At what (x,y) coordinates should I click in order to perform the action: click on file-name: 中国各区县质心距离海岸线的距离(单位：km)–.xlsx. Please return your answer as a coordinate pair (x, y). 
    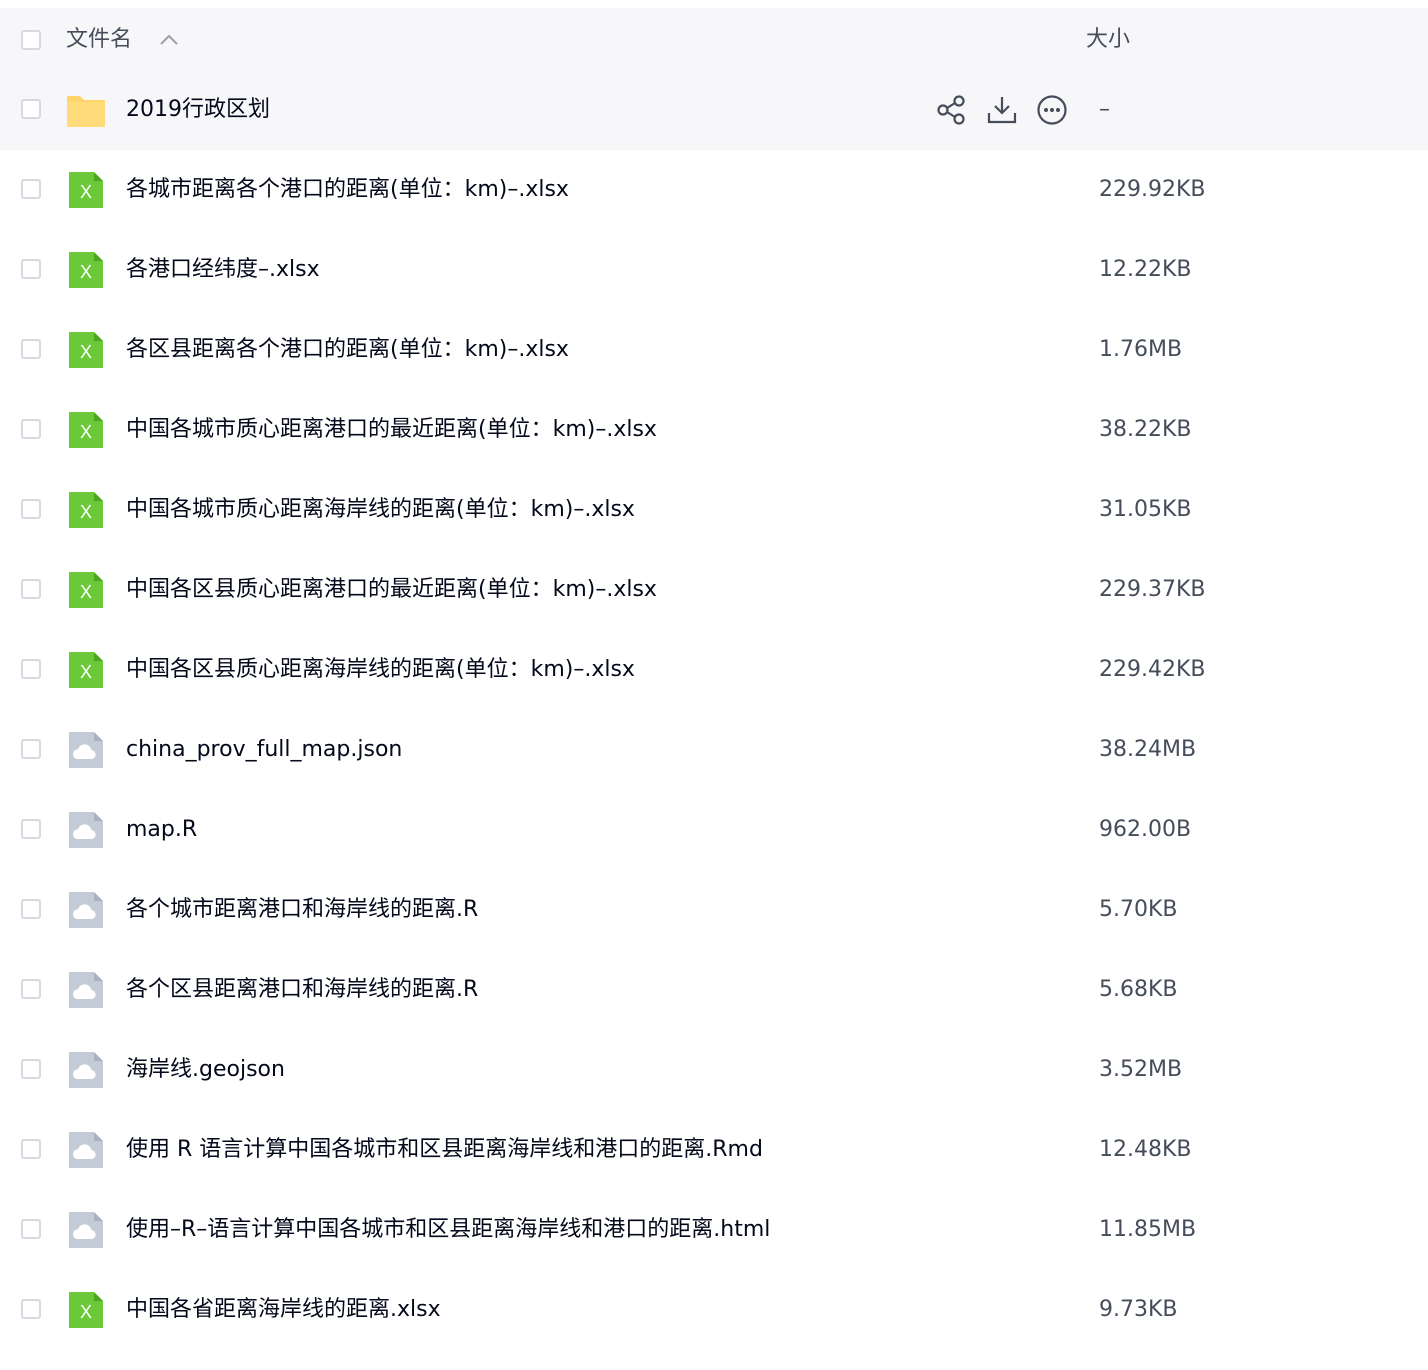
    Looking at the image, I should click on (380, 670).